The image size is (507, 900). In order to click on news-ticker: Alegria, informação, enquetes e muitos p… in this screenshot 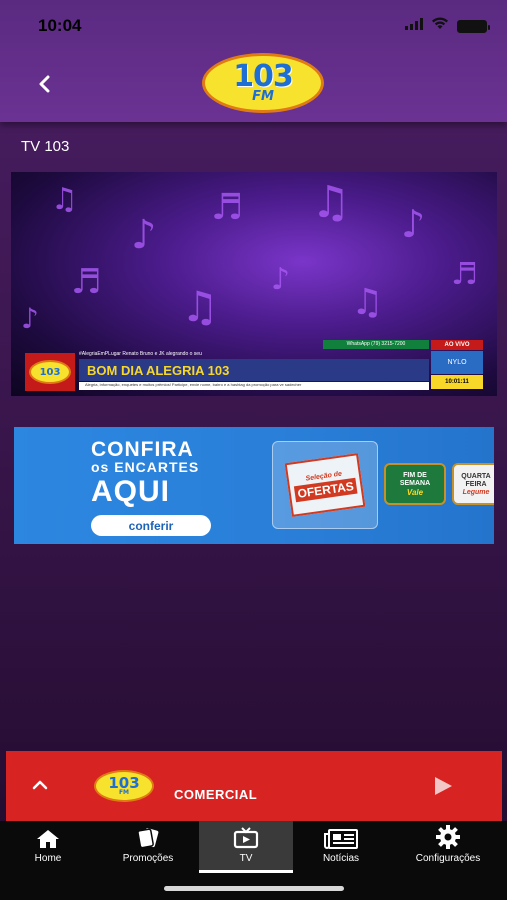, I will do `click(254, 386)`.